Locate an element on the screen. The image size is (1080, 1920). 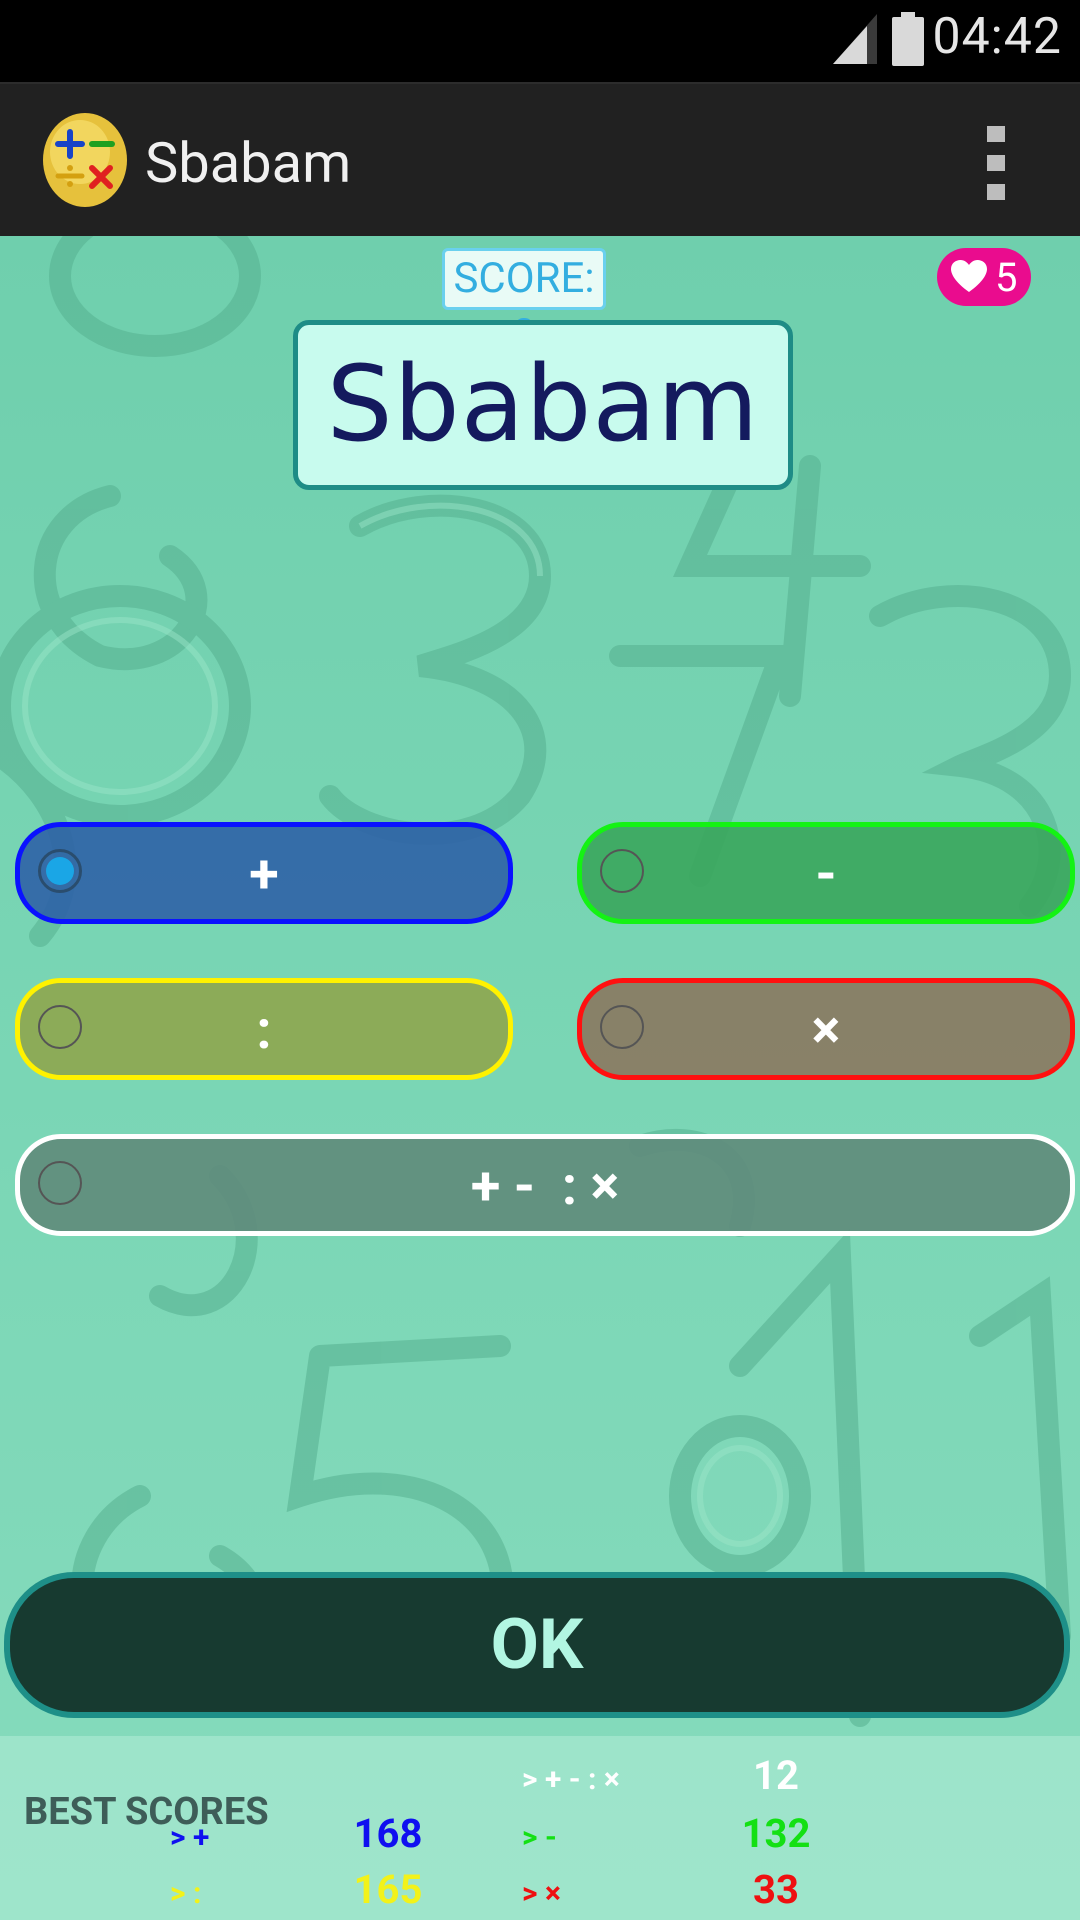
op-all-button: + - : × is located at coordinates (545, 1185).